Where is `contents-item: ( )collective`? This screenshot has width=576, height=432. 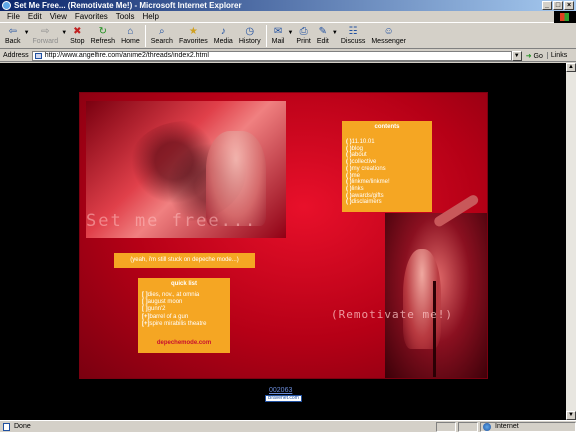
contents-item: ( )collective is located at coordinates (389, 162).